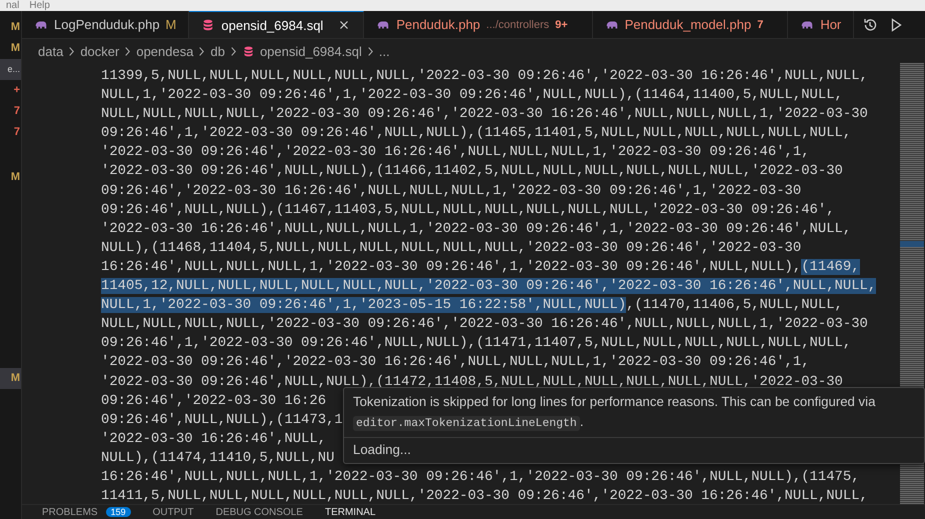  I want to click on editor-tab: Penduduk_model.php 7, so click(690, 24).